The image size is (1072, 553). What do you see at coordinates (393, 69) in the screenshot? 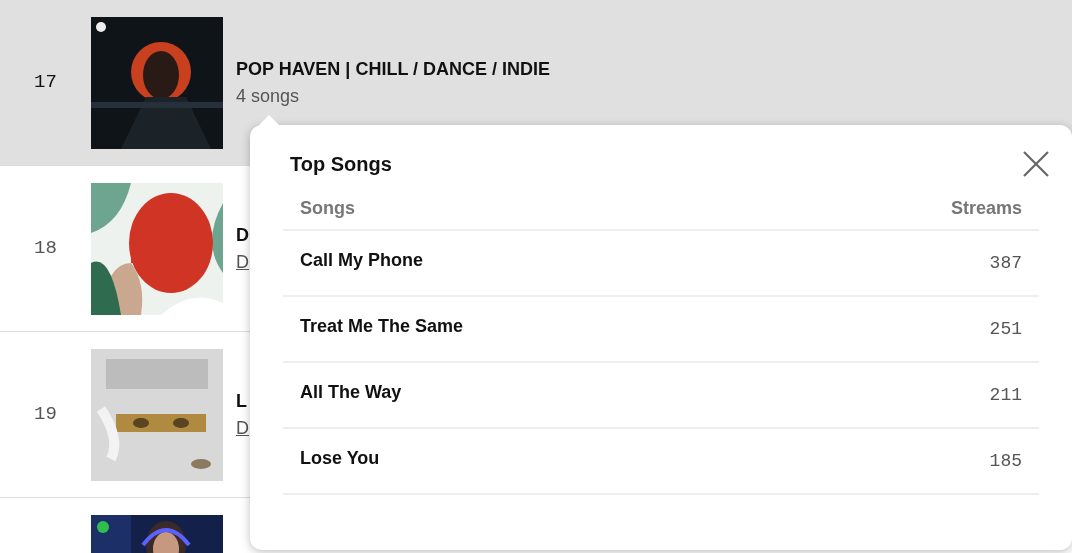
I see `playlist-title: POP HAVEN | CHILL / DANCE / INDIE` at bounding box center [393, 69].